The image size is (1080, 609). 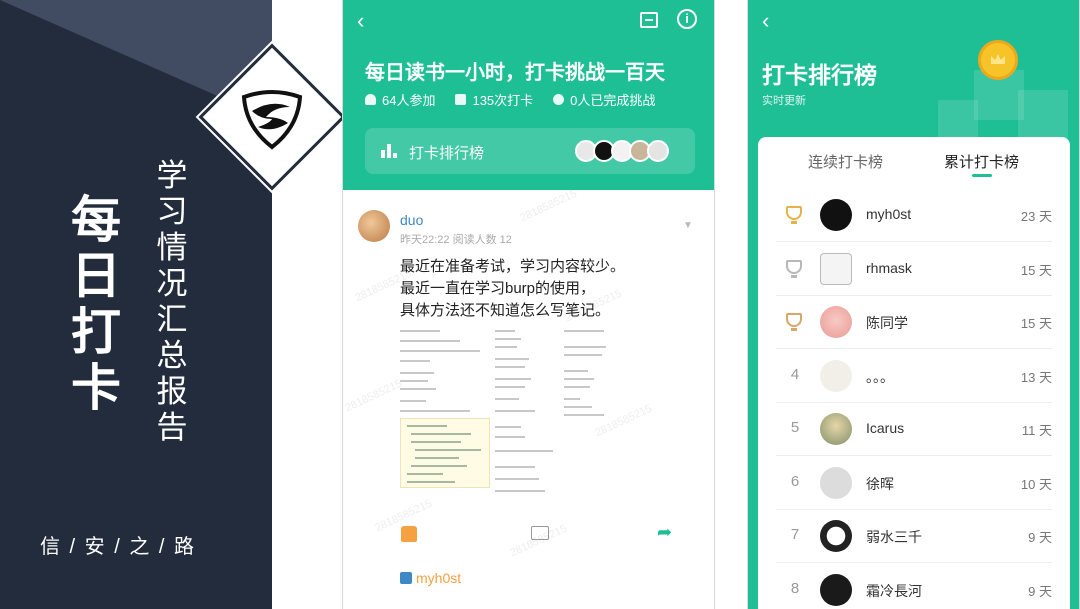 What do you see at coordinates (461, 99) in the screenshot?
I see `card-icon` at bounding box center [461, 99].